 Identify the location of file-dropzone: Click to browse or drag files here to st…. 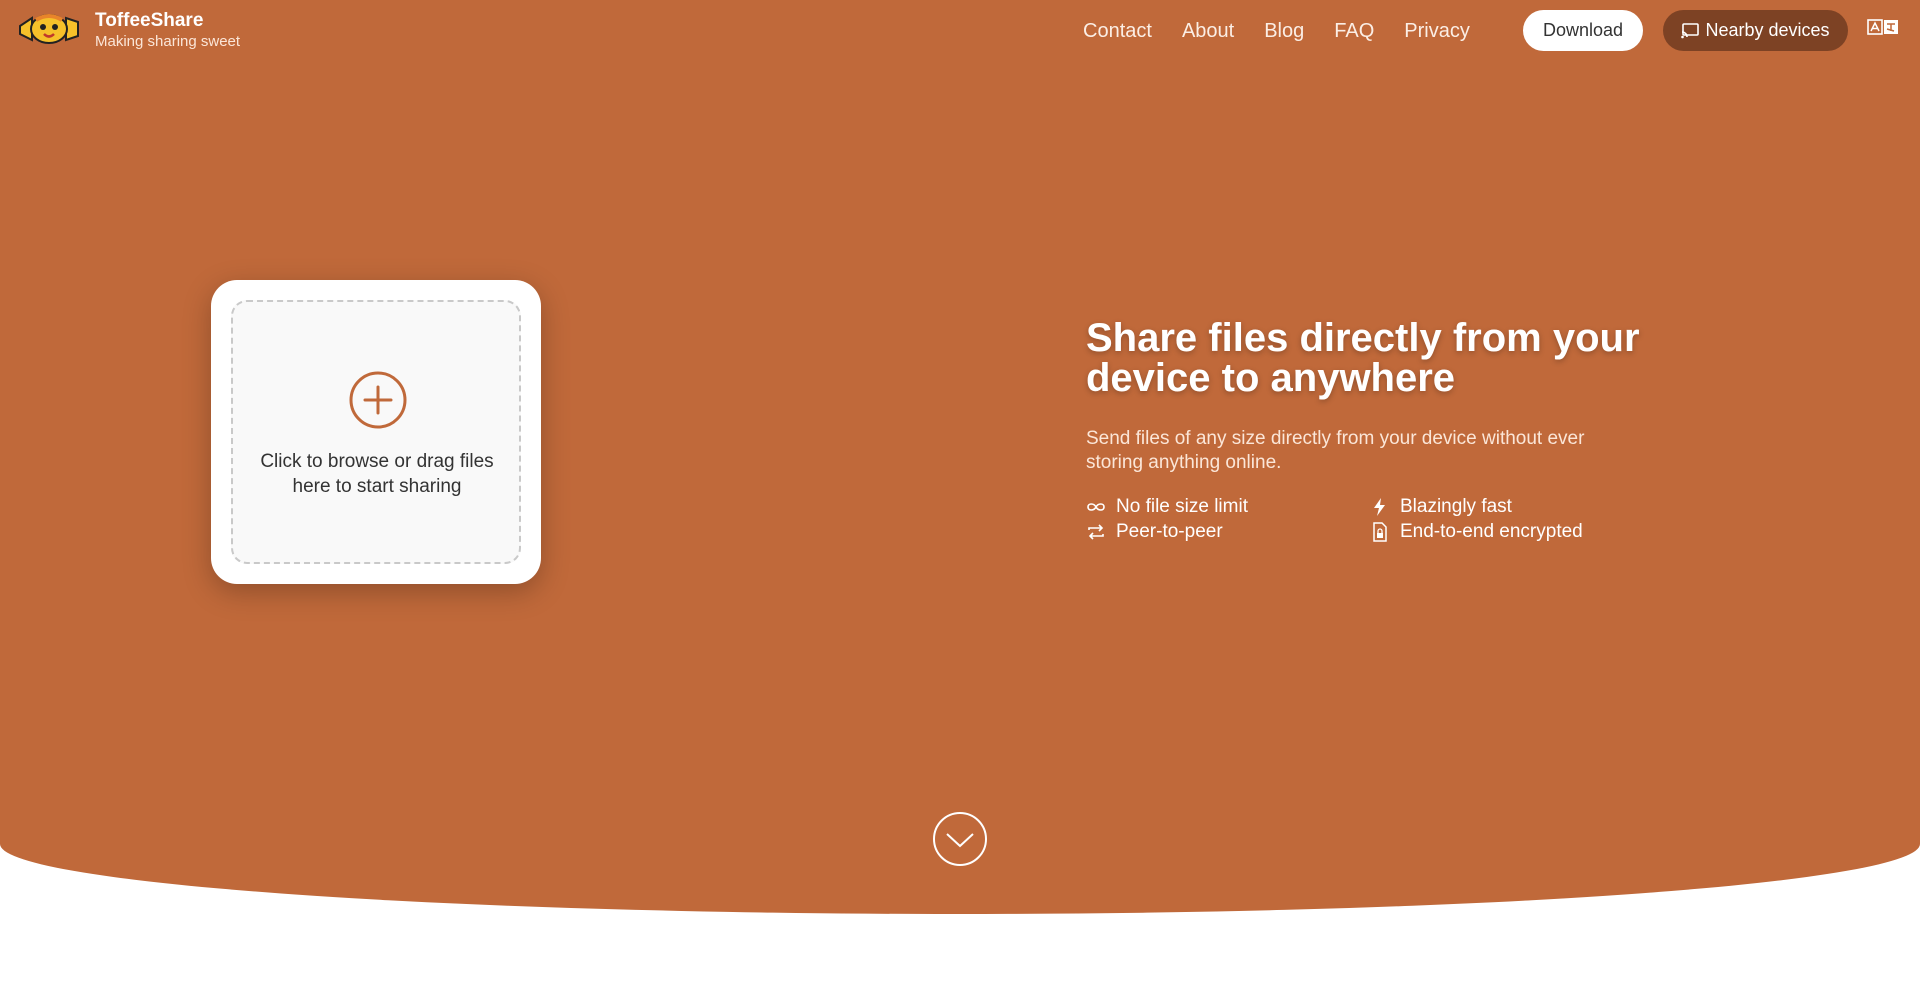
(376, 432).